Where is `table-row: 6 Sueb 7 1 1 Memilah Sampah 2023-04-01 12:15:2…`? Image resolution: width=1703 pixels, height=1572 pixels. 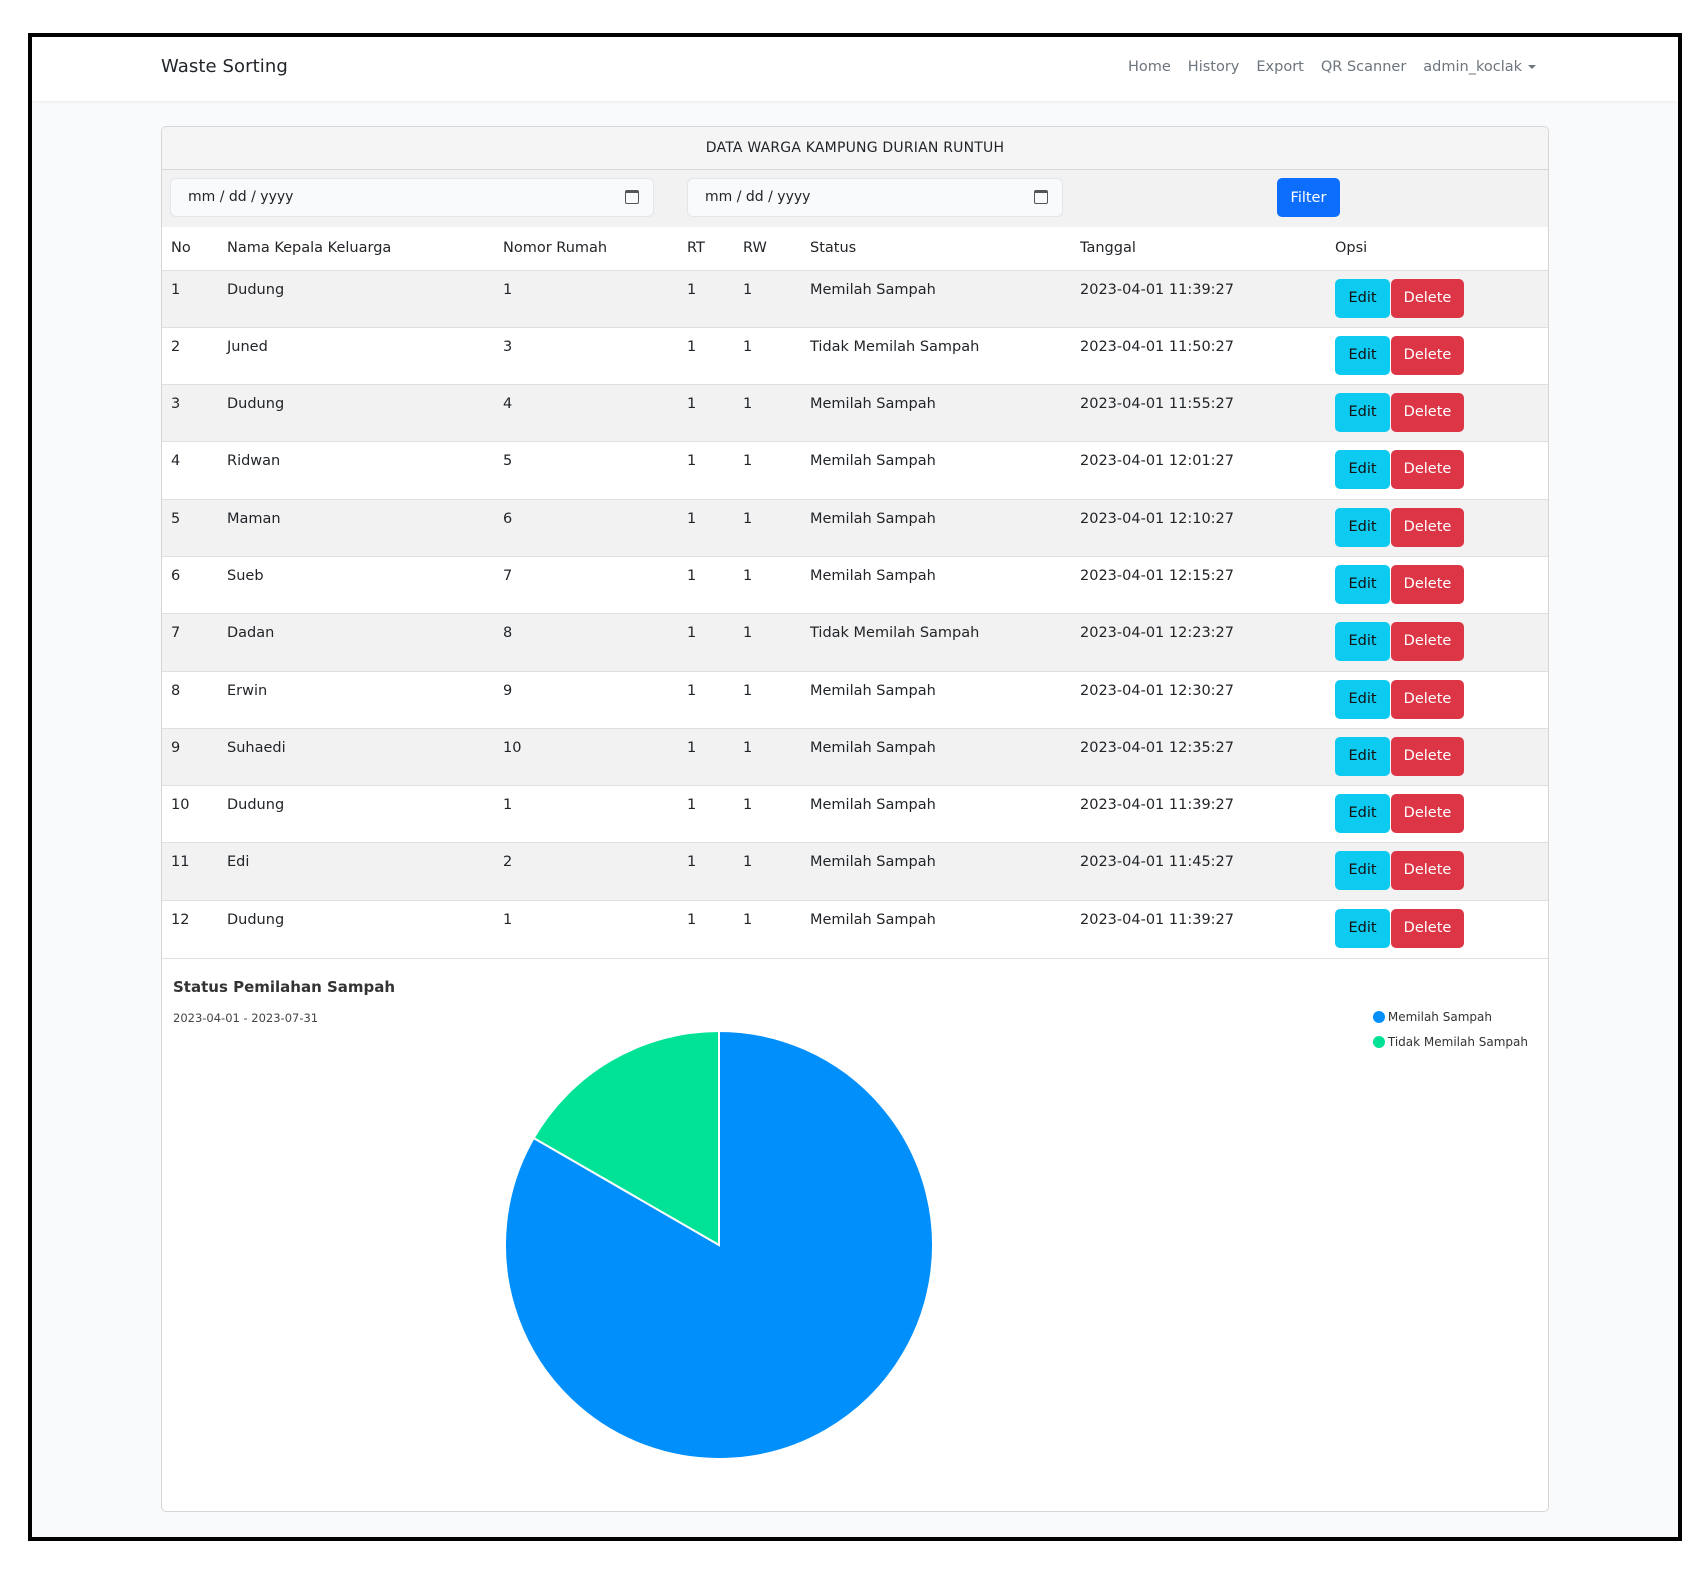 table-row: 6 Sueb 7 1 1 Memilah Sampah 2023-04-01 12:15:2… is located at coordinates (855, 584).